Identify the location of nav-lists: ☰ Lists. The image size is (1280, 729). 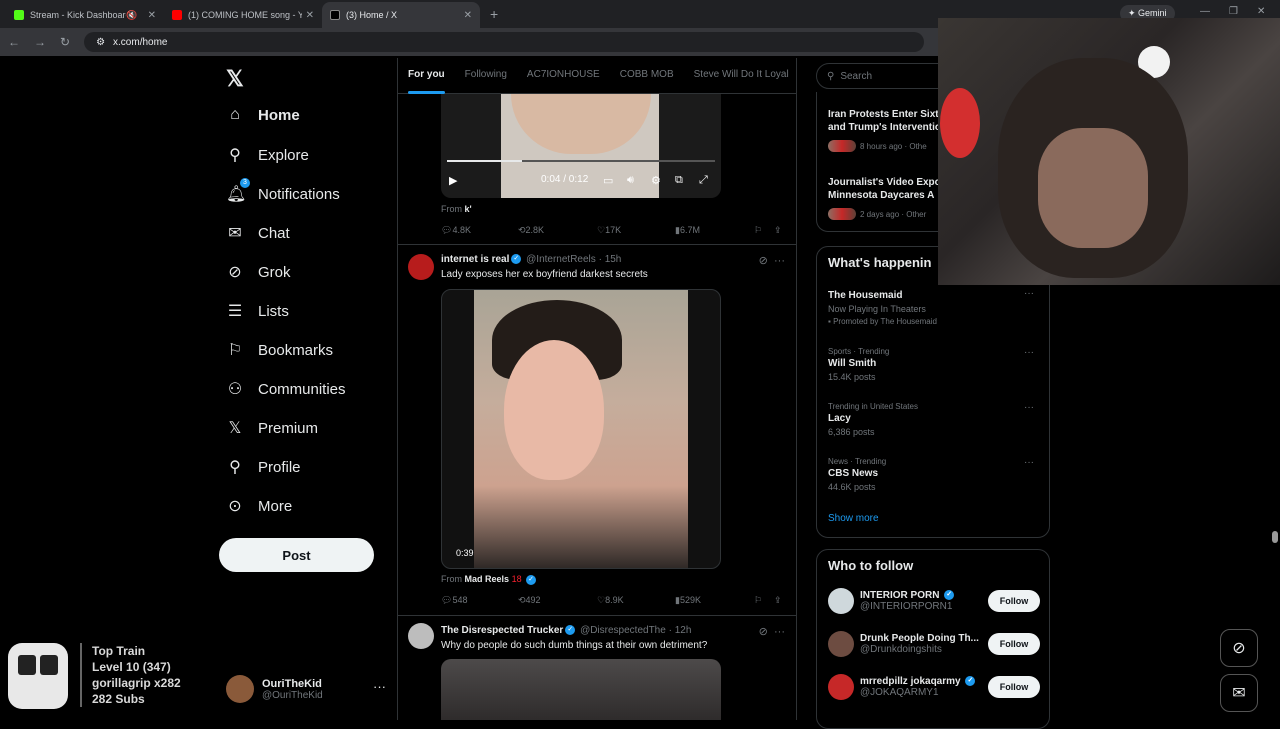
(257, 311).